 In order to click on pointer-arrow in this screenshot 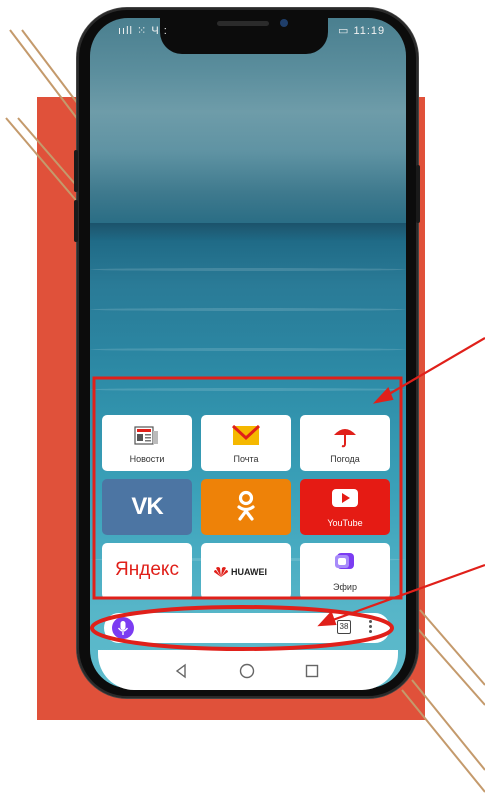, I will do `click(428, 370)`.